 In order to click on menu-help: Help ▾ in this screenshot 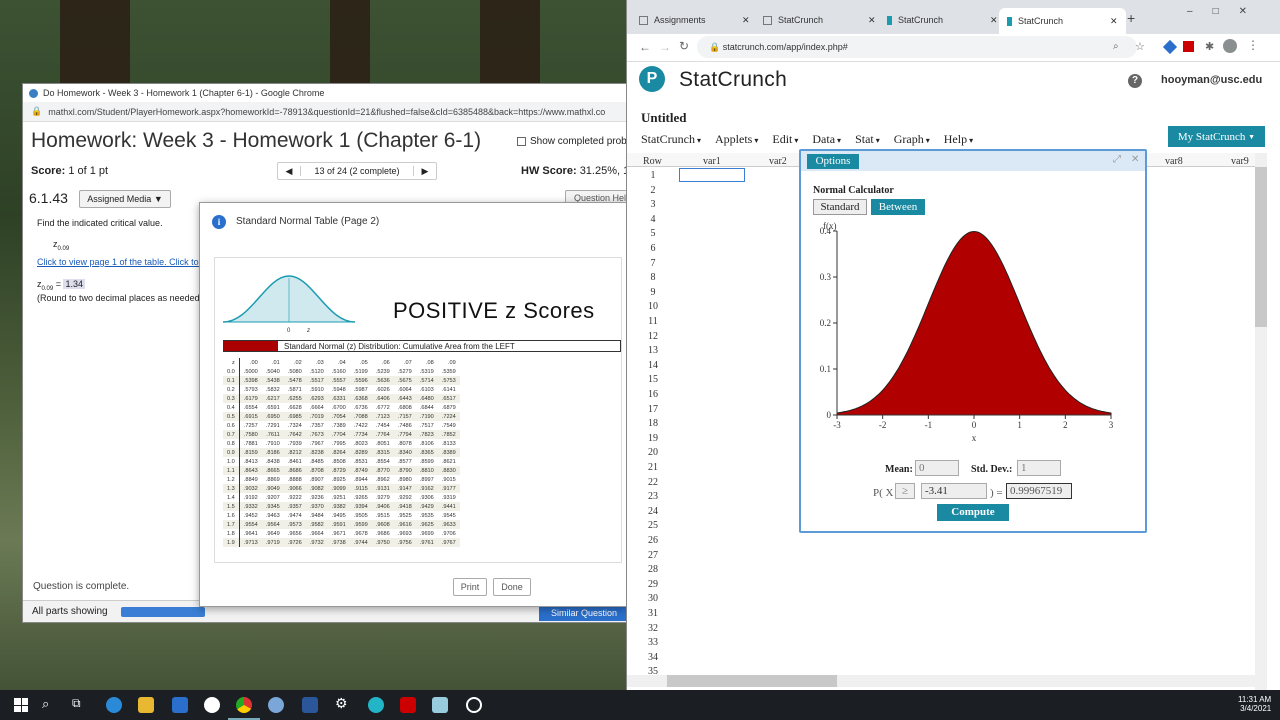, I will do `click(958, 139)`.